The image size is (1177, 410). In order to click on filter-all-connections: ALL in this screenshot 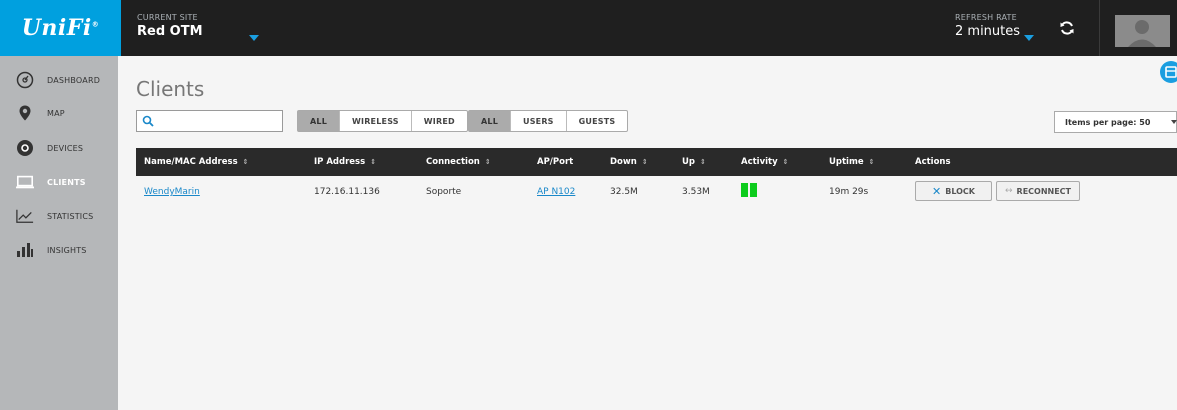, I will do `click(319, 121)`.